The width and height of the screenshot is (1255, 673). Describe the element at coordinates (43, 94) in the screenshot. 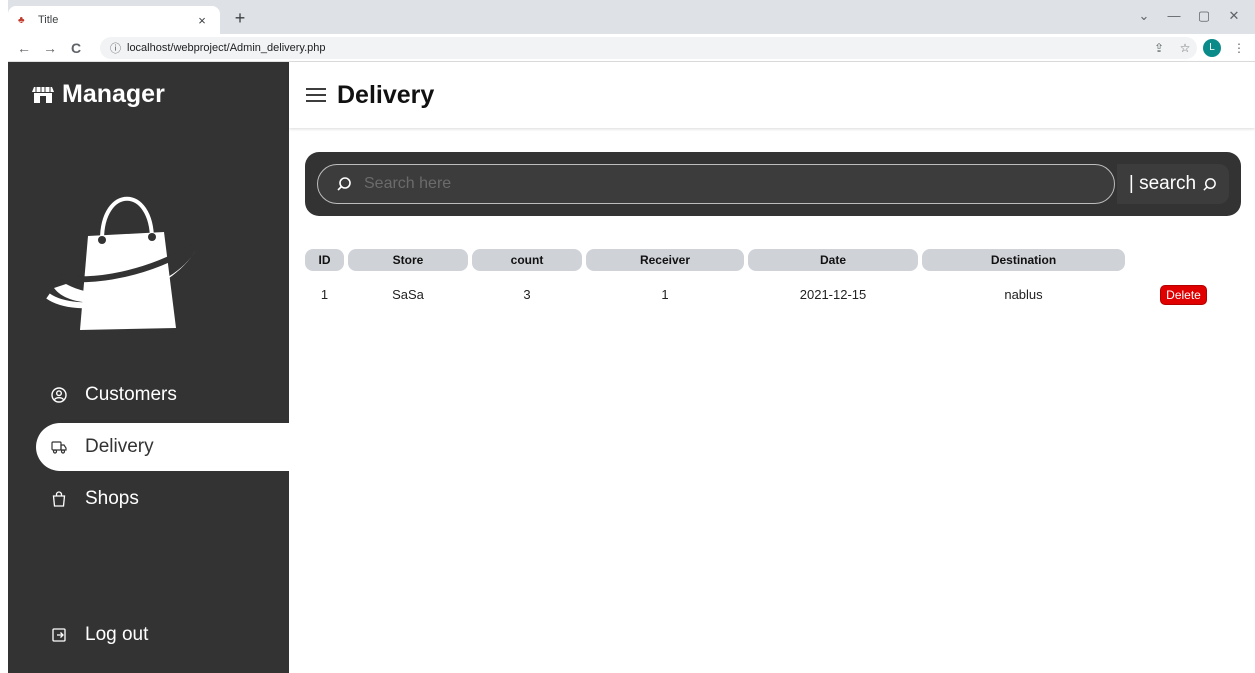

I see `store-icon` at that location.